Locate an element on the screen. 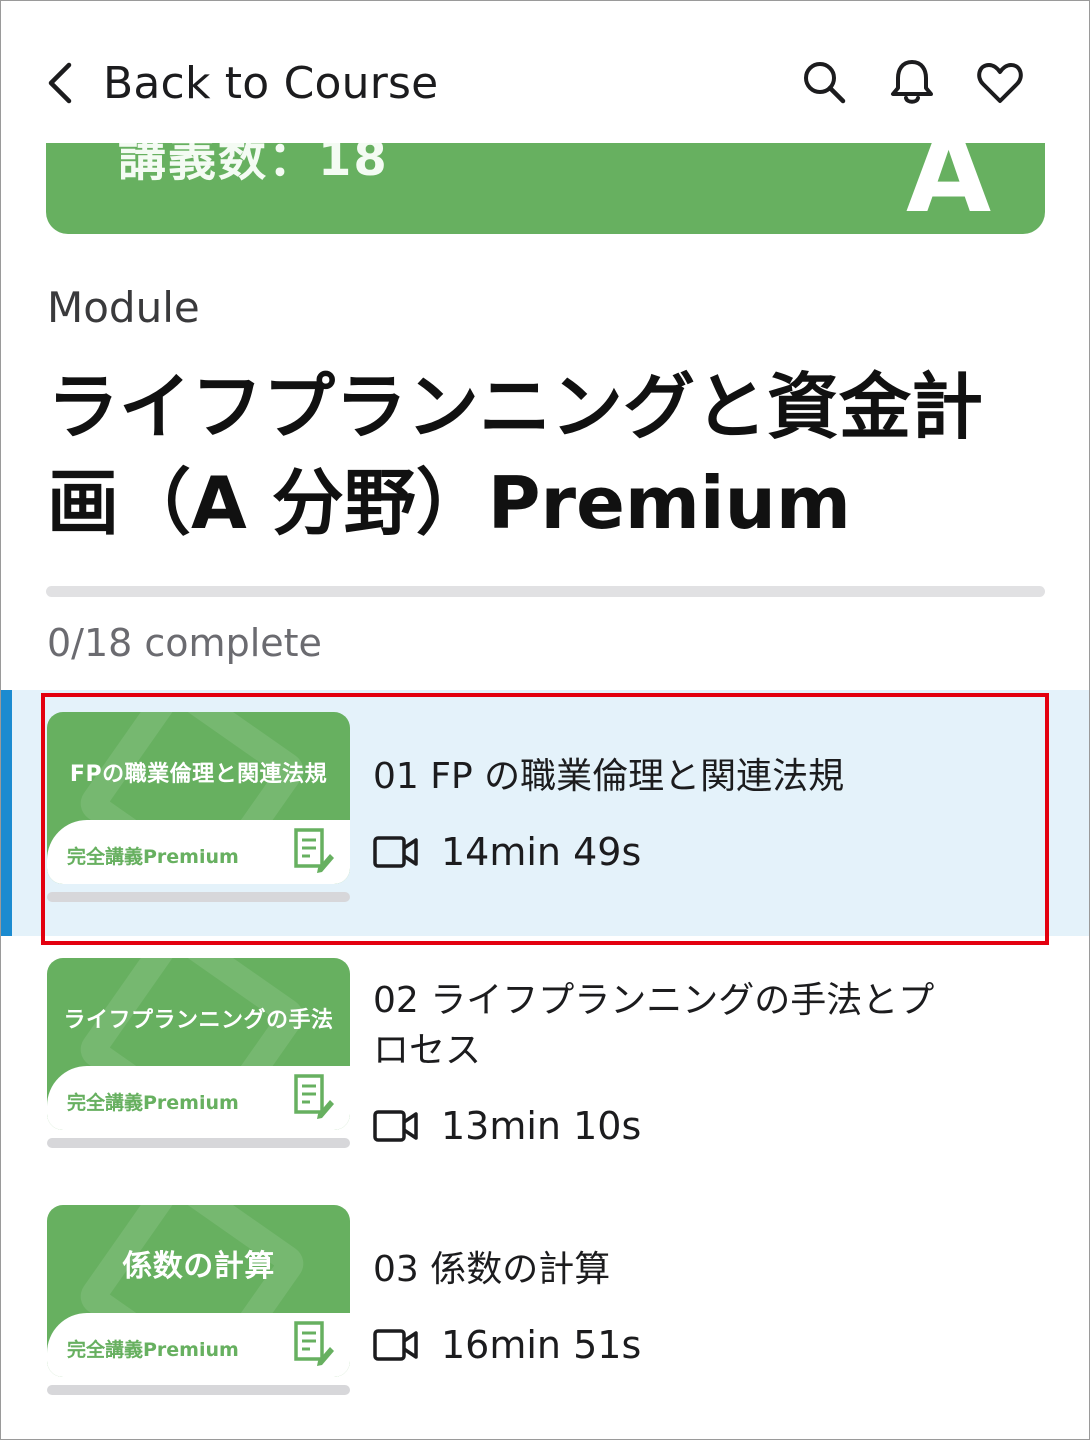  thumbnail-title: 係数の計算 is located at coordinates (198, 1266).